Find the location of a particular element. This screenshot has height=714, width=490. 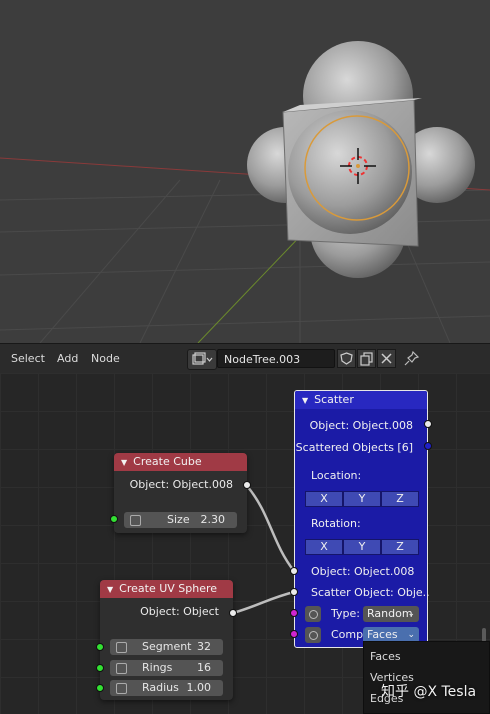

rotation-y-button: Y is located at coordinates (362, 547).